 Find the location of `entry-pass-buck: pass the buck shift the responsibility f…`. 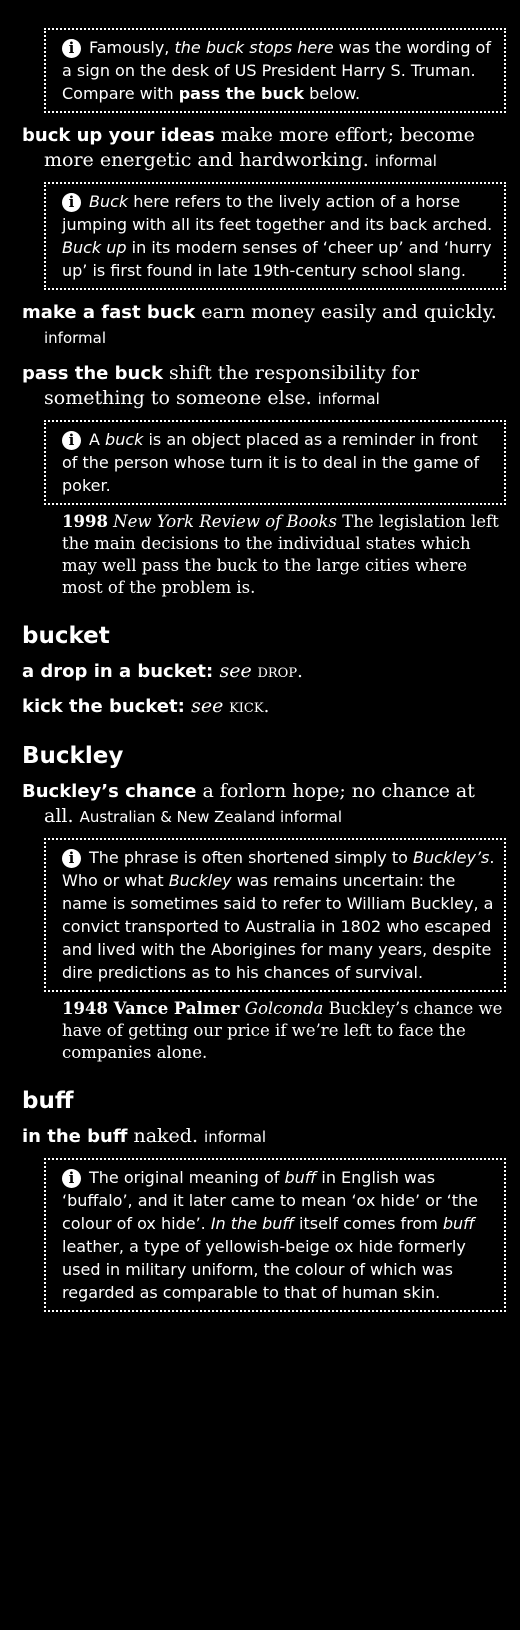

entry-pass-buck: pass the buck shift the responsibility f… is located at coordinates (221, 385).